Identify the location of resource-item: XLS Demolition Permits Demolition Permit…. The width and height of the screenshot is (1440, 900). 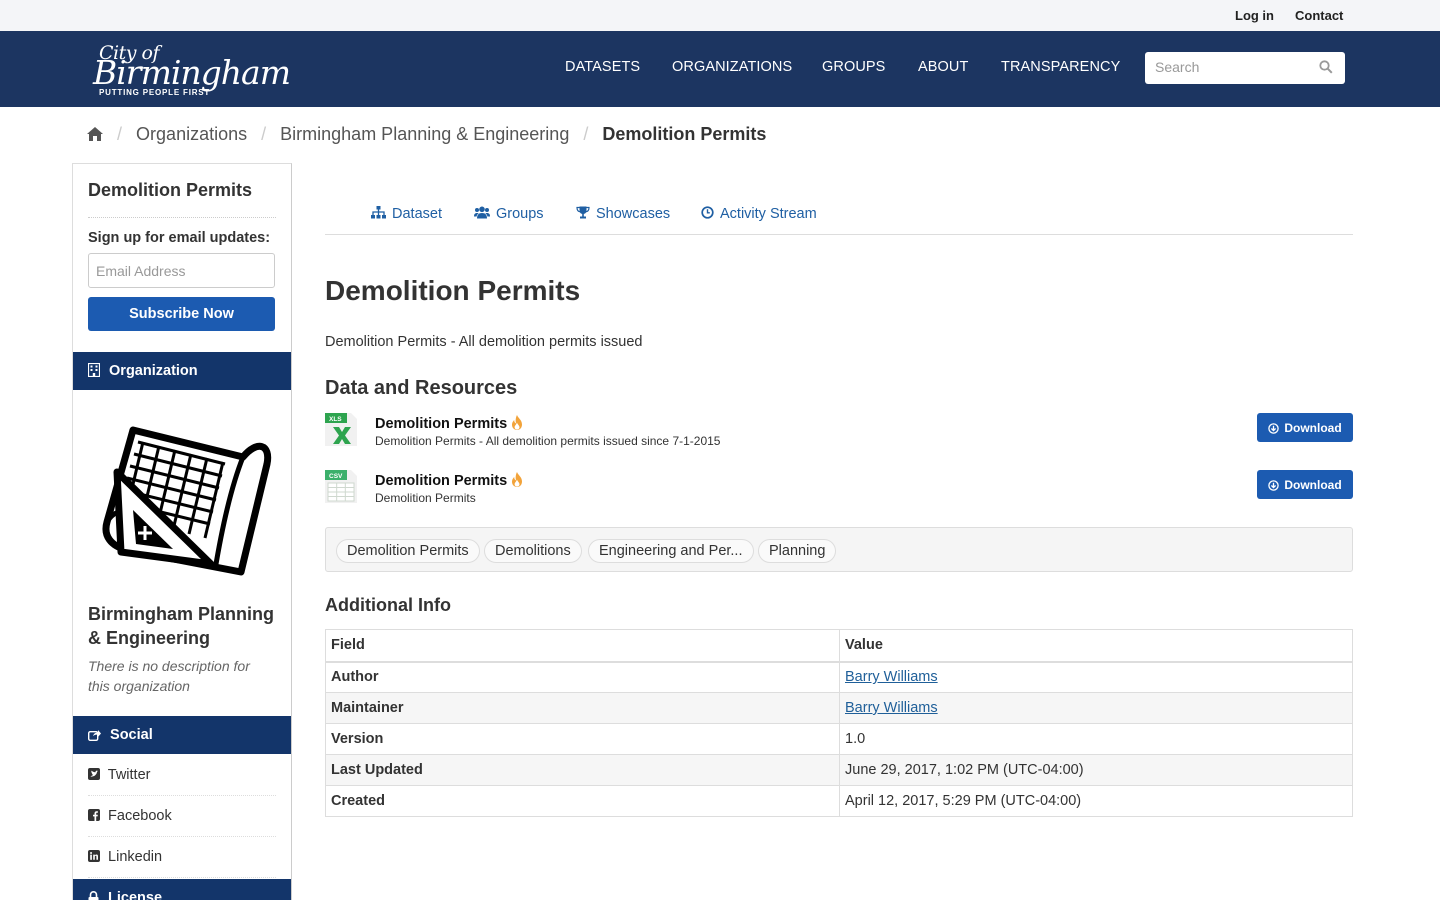
(839, 433).